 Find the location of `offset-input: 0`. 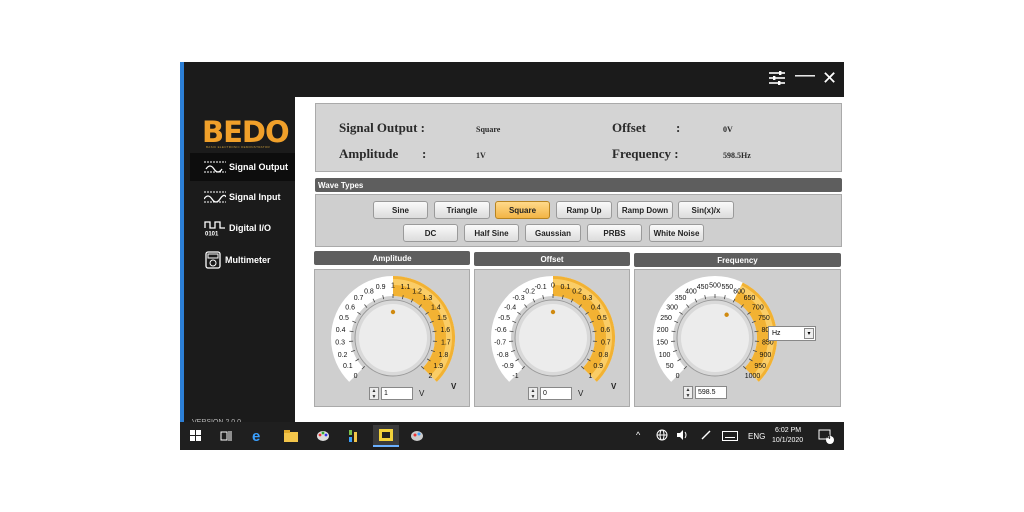

offset-input: 0 is located at coordinates (556, 393).